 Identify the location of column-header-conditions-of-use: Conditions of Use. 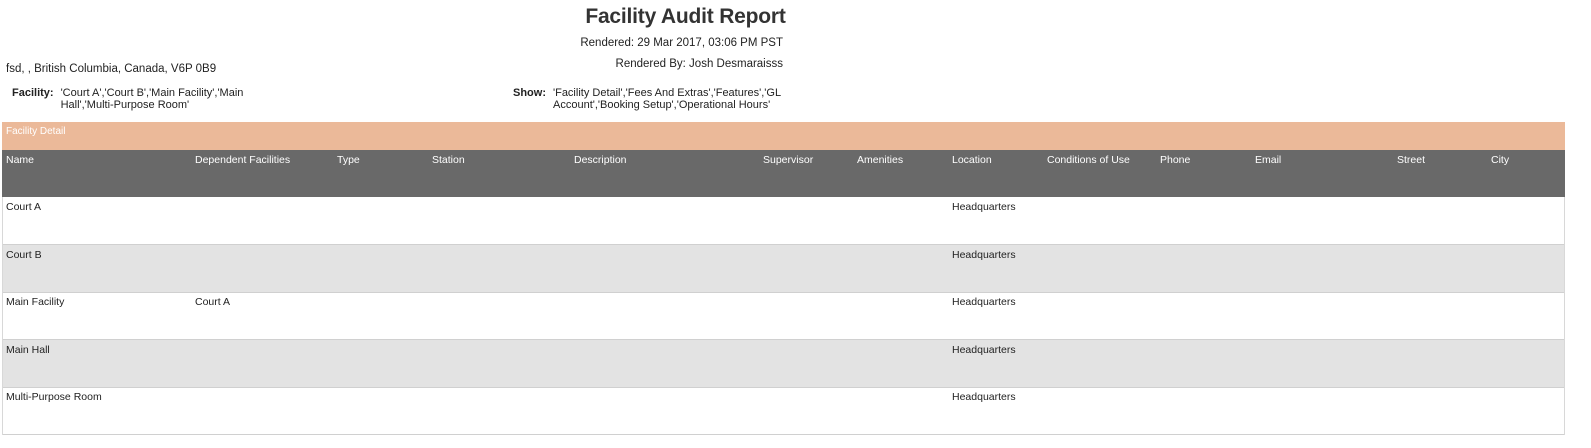
(1088, 160).